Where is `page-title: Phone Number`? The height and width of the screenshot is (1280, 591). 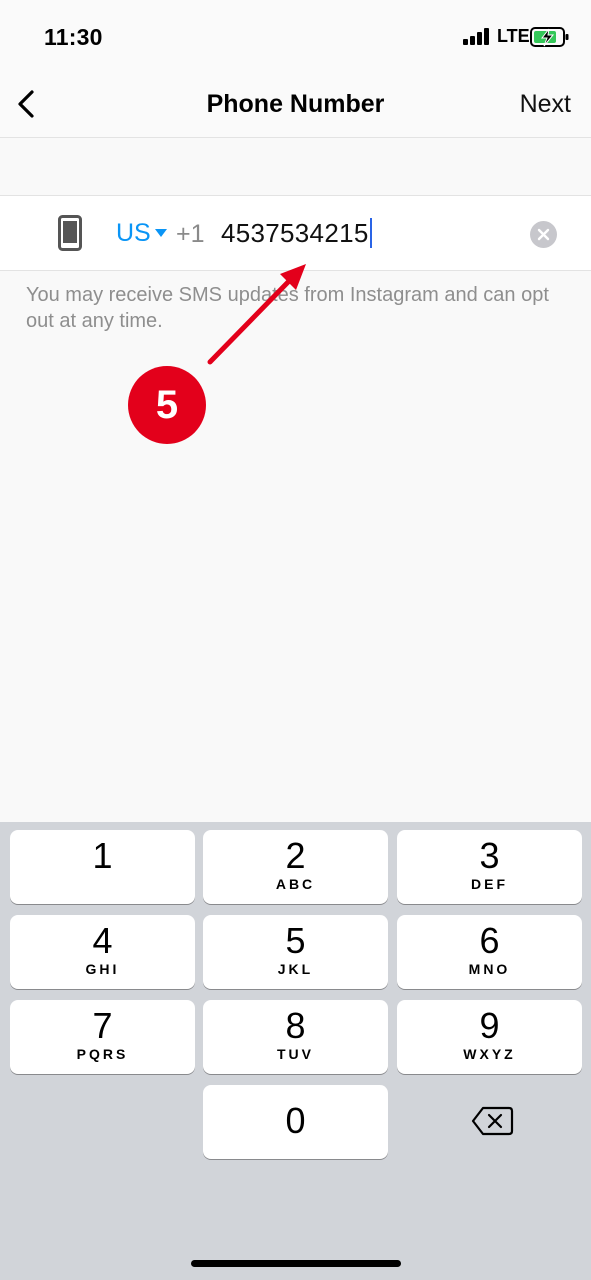
page-title: Phone Number is located at coordinates (295, 104).